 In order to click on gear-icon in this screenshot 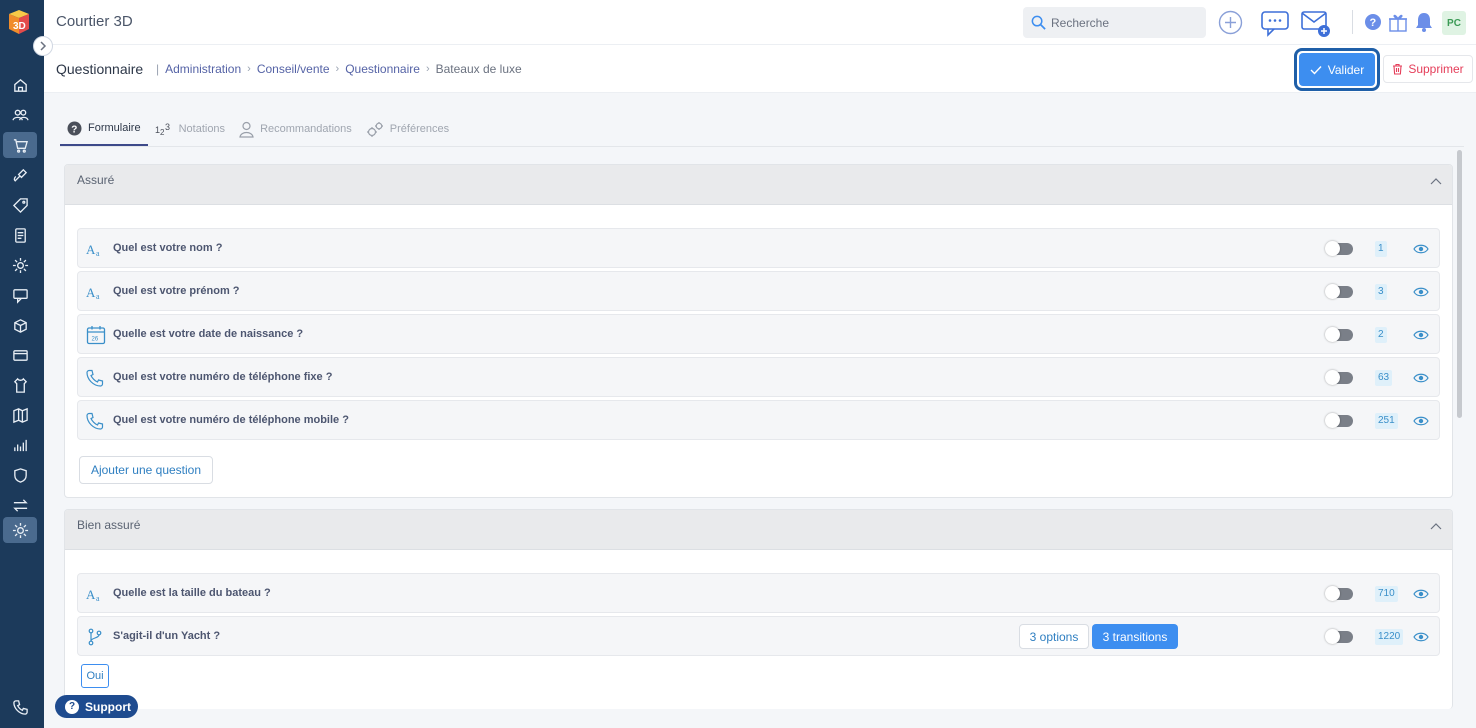, I will do `click(20, 265)`.